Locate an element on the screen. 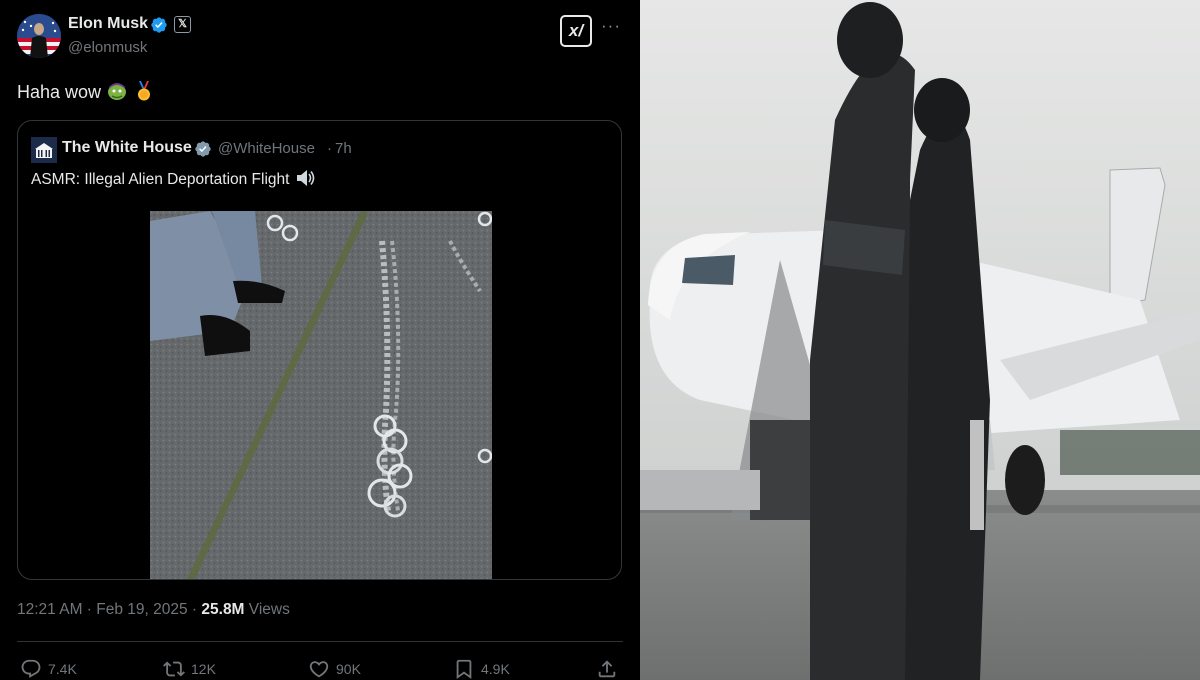  more-options-icon: ··· is located at coordinates (611, 26).